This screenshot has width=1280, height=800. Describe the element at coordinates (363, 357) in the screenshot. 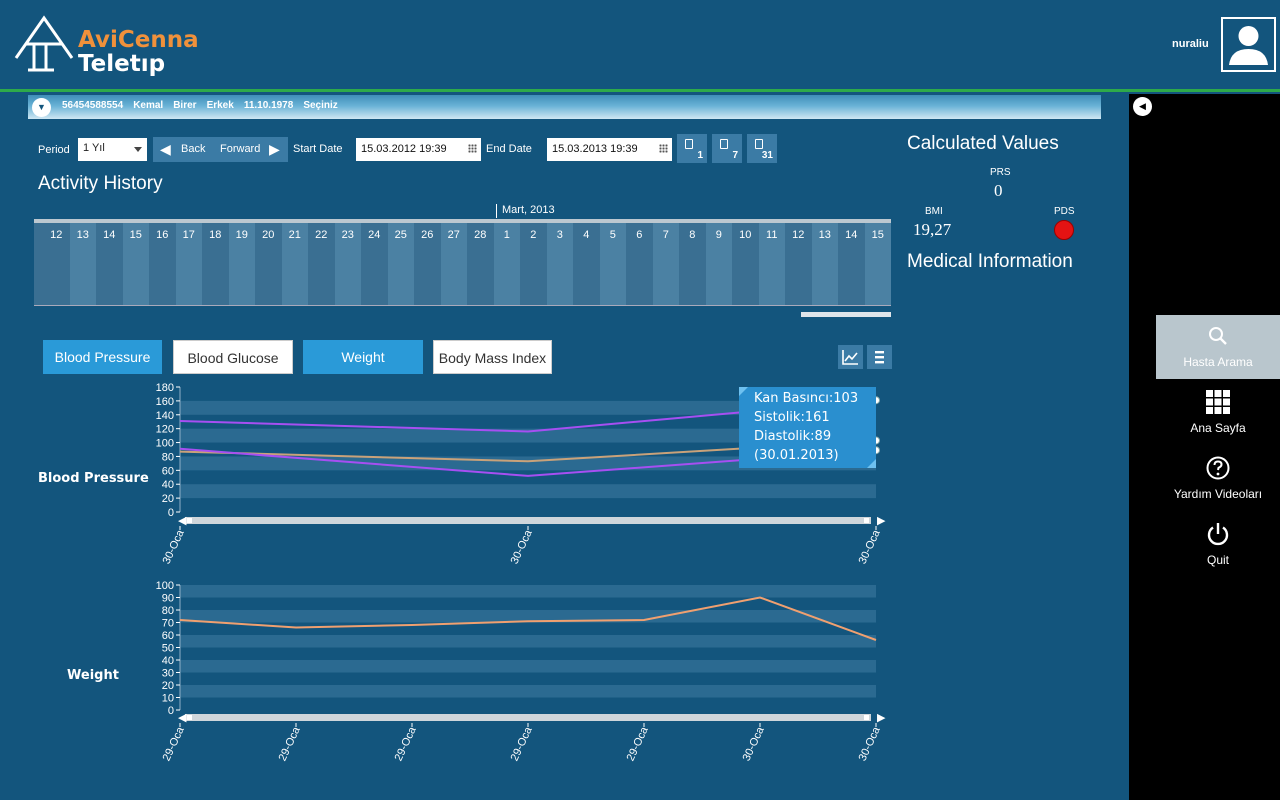

I see `tab-weight: Weight` at that location.